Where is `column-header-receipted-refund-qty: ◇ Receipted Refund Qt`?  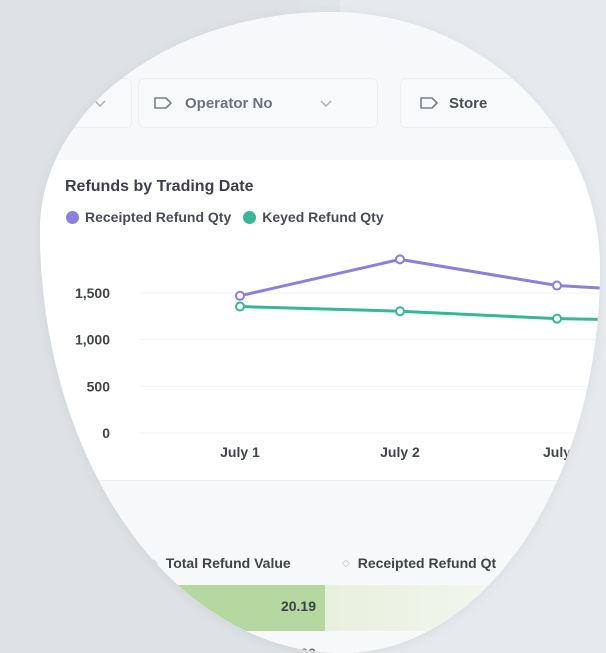
column-header-receipted-refund-qty: ◇ Receipted Refund Qt is located at coordinates (419, 563).